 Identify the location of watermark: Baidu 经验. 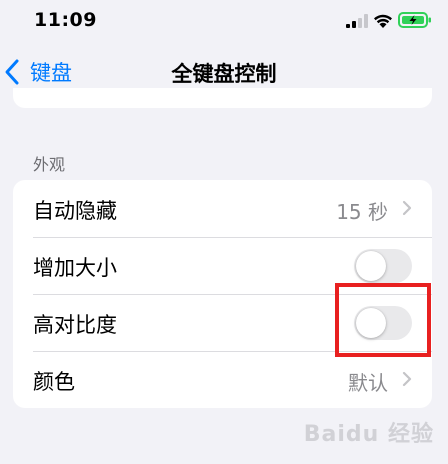
(368, 434).